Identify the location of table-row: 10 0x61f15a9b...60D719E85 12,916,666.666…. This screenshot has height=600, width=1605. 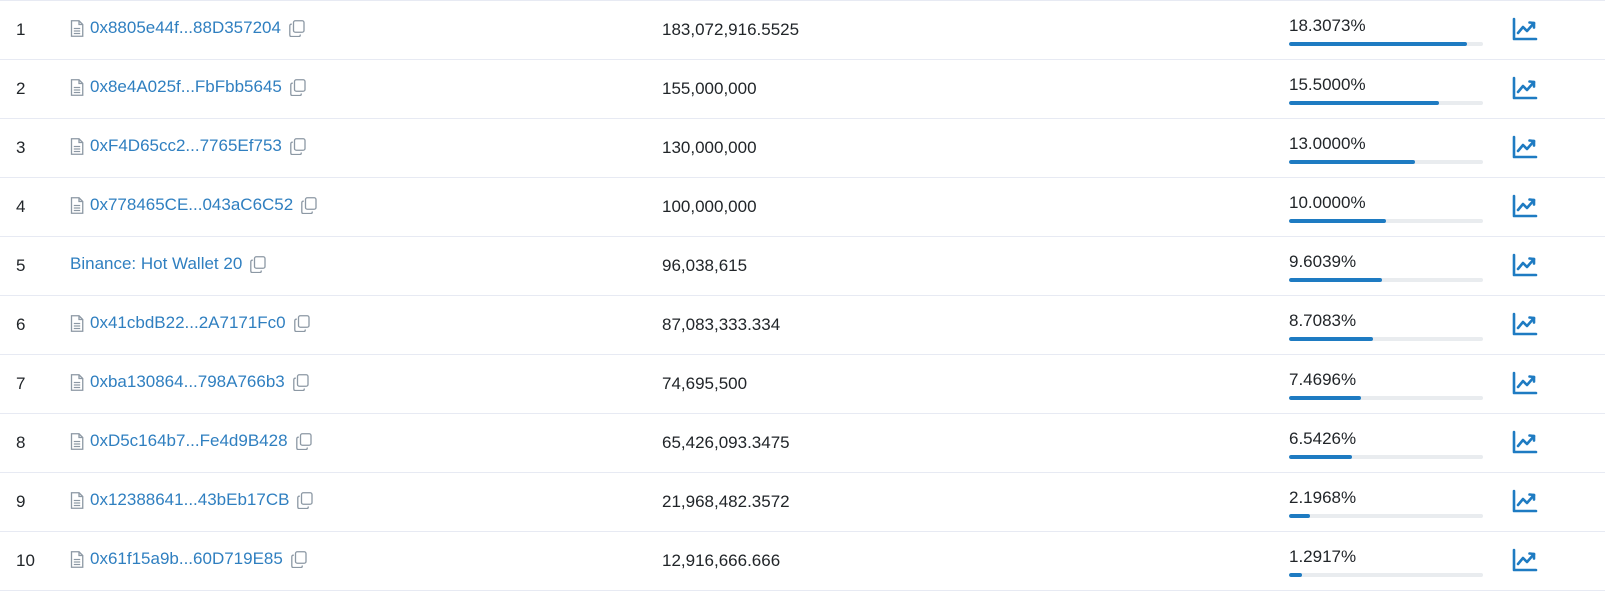
(802, 561).